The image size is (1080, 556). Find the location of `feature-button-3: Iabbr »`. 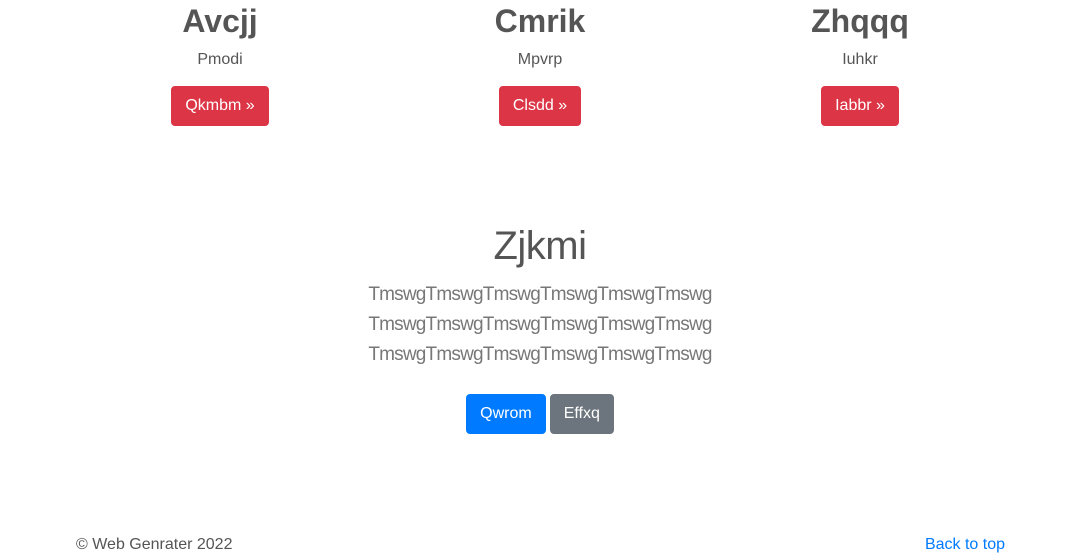

feature-button-3: Iabbr » is located at coordinates (860, 106).